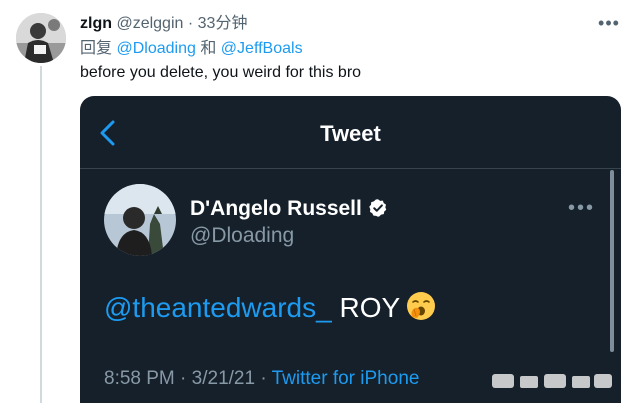 The height and width of the screenshot is (403, 641). I want to click on verified-badge-icon, so click(378, 208).